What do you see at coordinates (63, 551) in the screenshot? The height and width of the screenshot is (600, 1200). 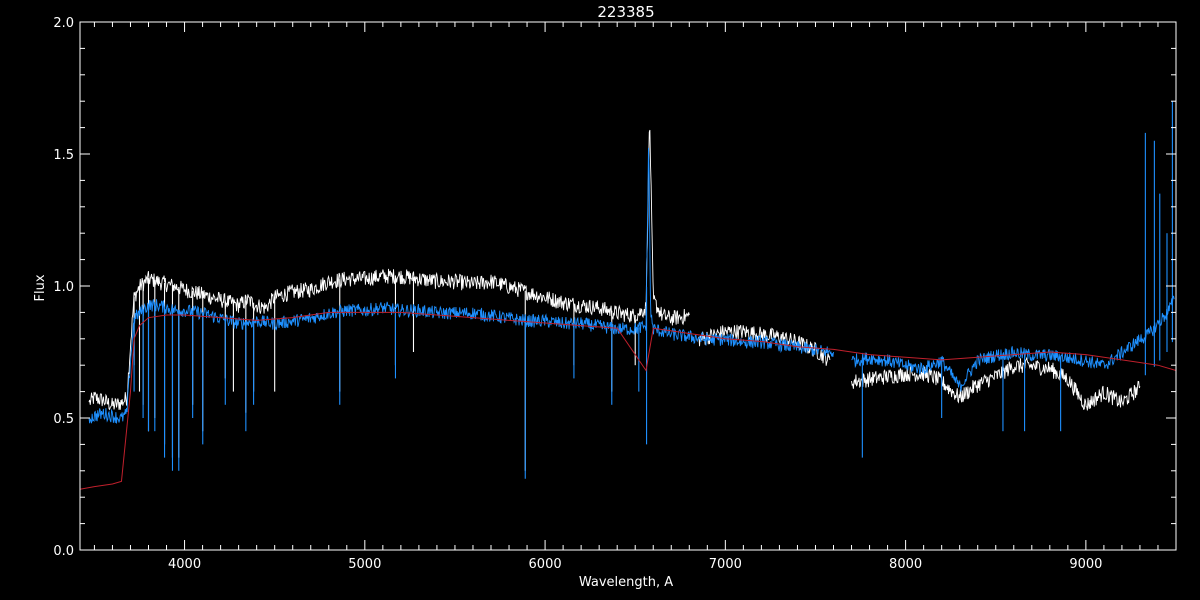 I see `y-tick-label: 0.0` at bounding box center [63, 551].